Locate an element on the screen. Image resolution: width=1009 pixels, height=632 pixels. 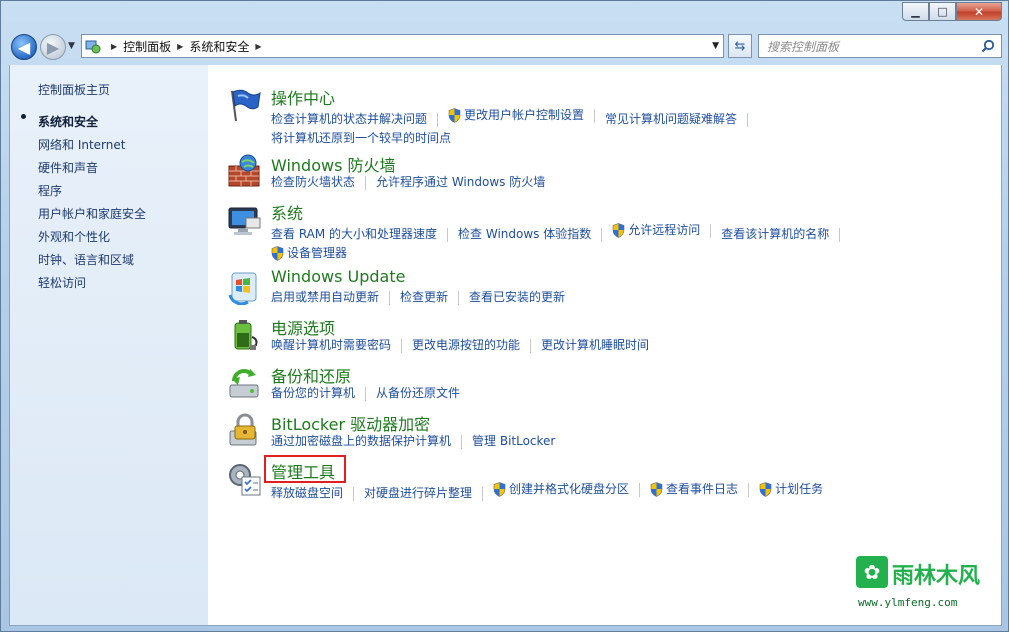
back-button: ◀ is located at coordinates (24, 47).